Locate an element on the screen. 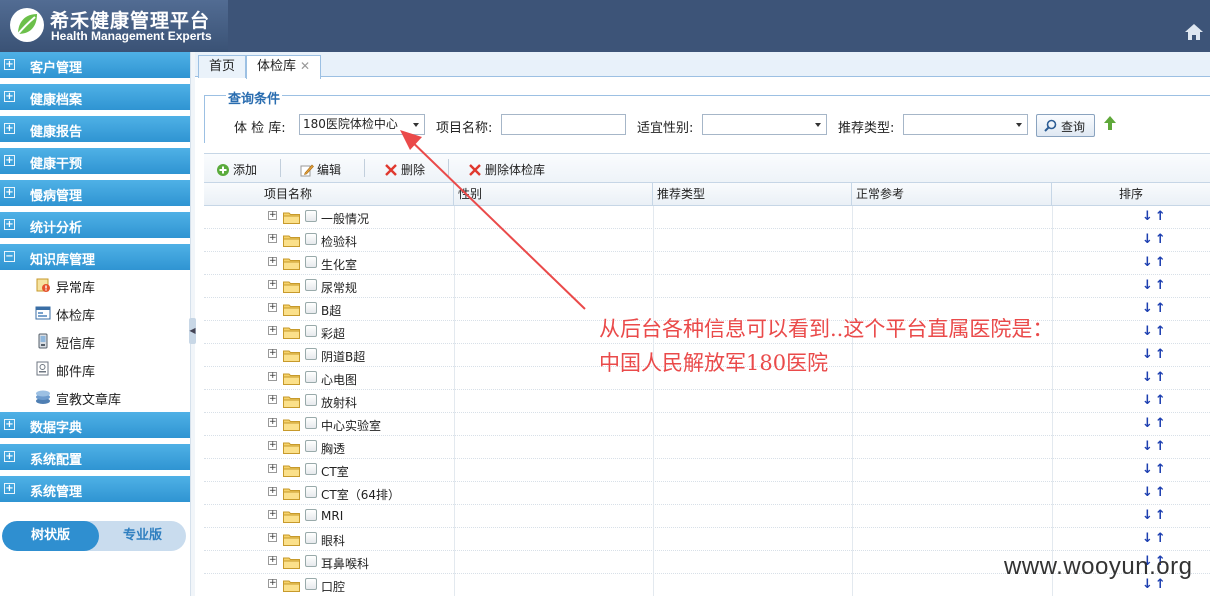 The width and height of the screenshot is (1210, 596). nav-system-config: + 系统配置 is located at coordinates (95, 457).